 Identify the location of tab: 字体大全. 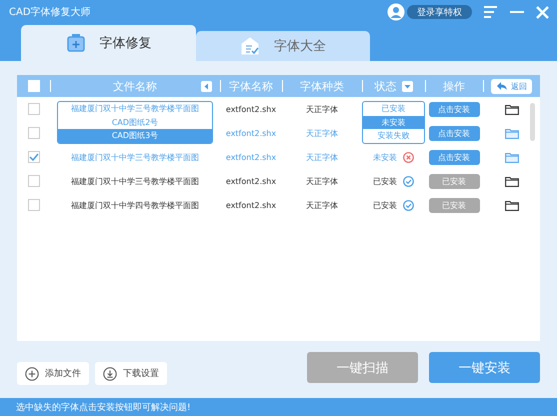
(283, 46).